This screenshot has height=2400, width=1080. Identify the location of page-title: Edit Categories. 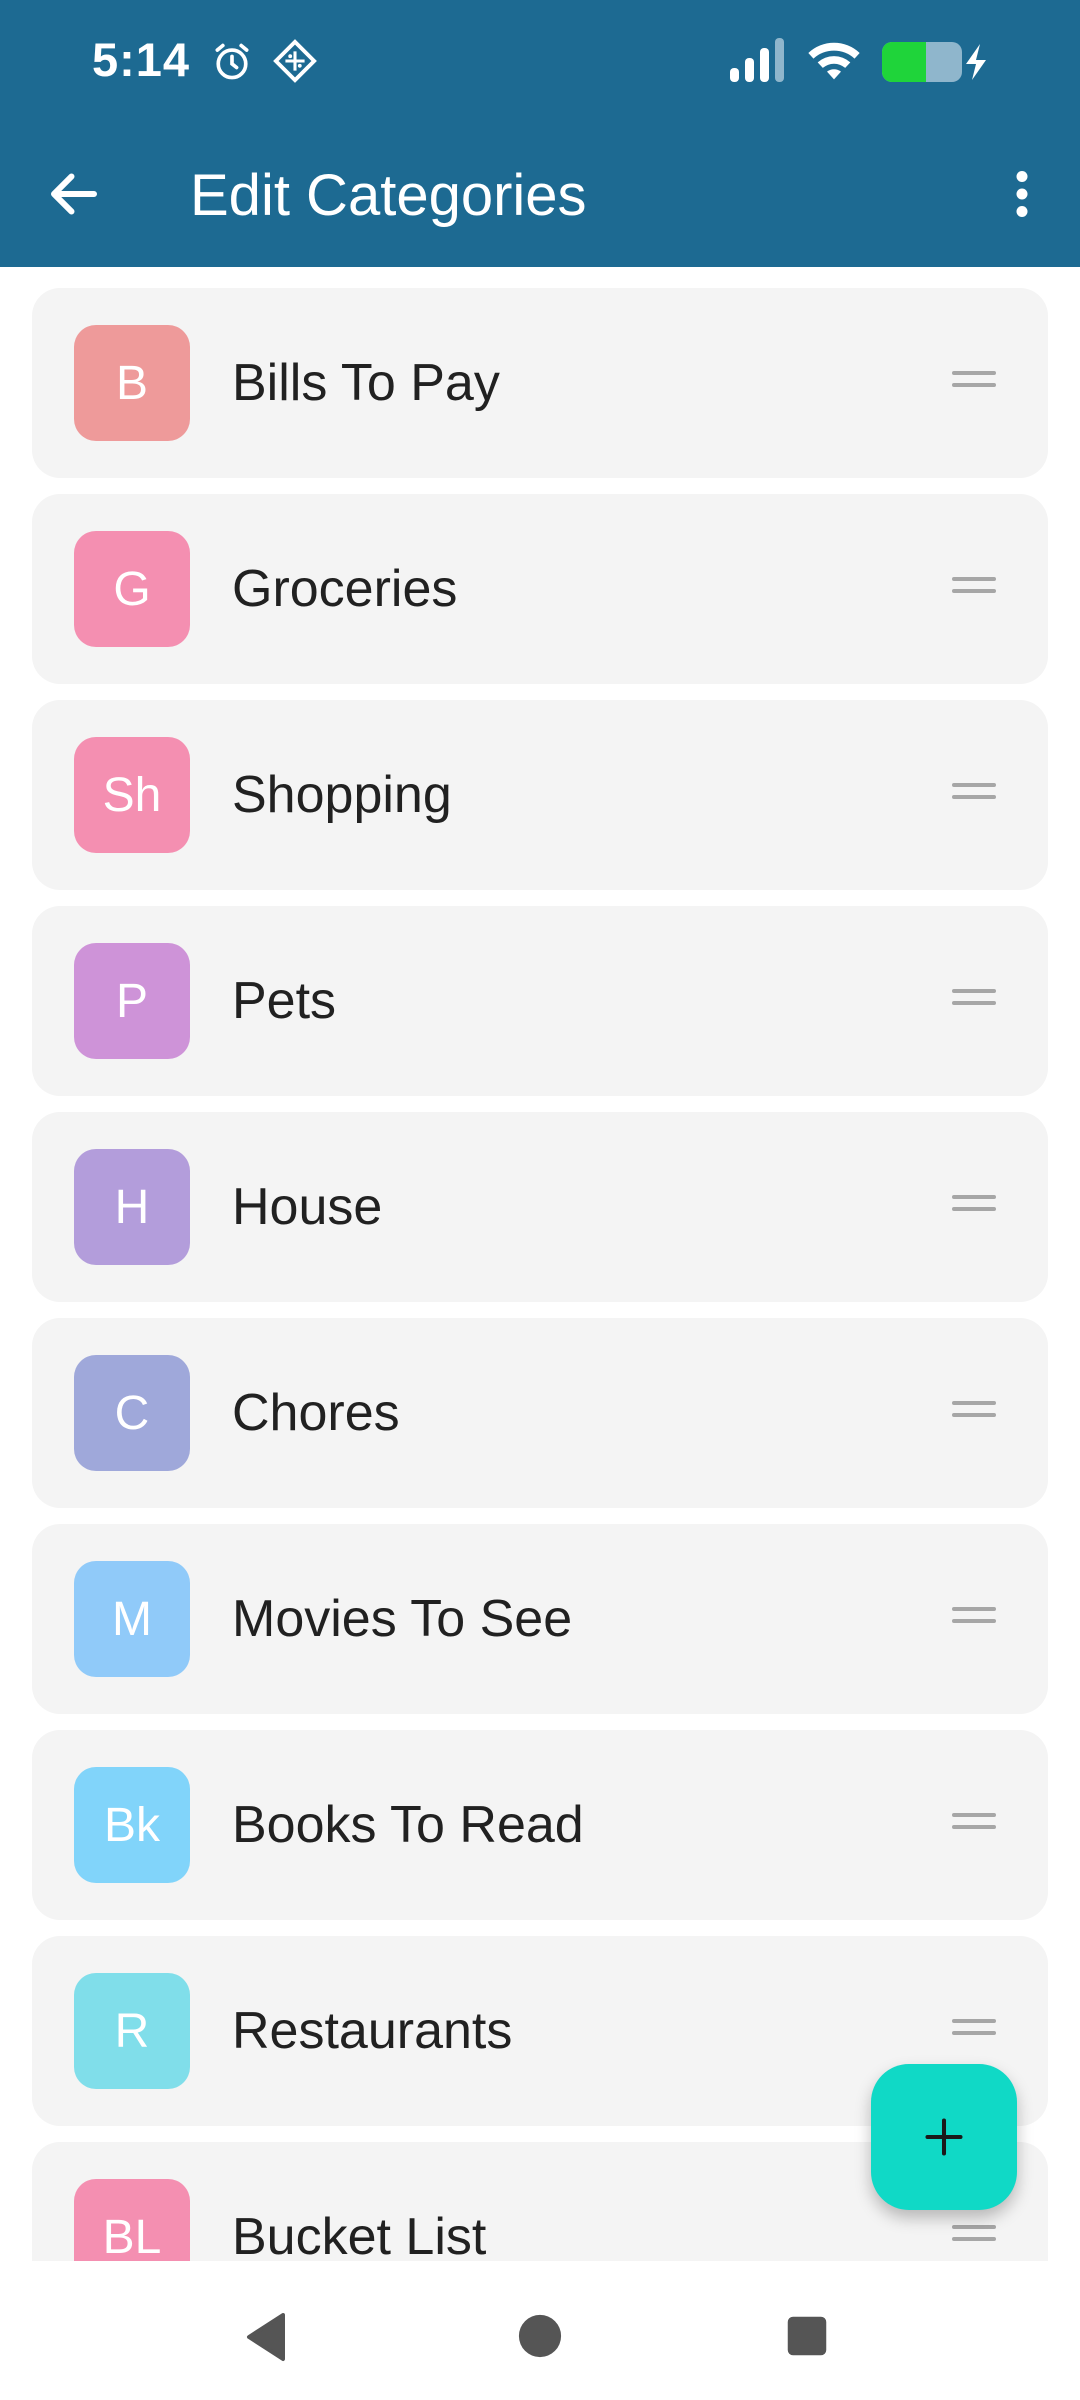
(388, 195).